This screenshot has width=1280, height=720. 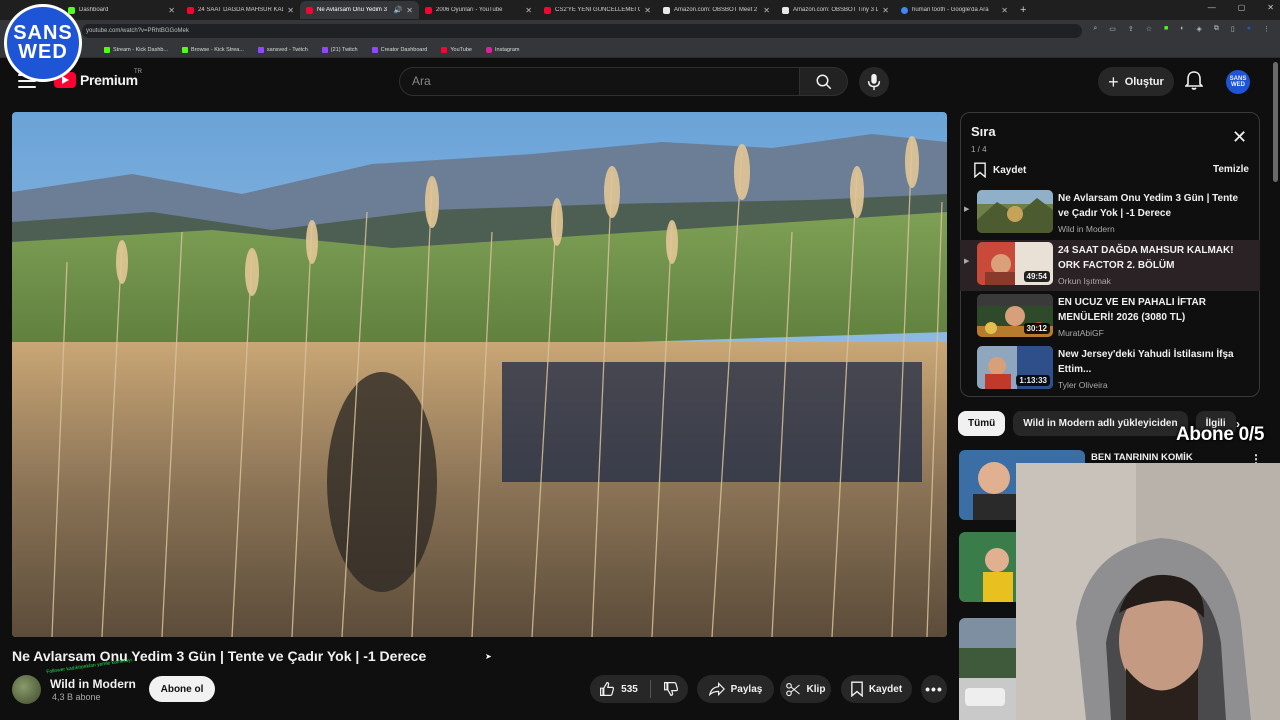 I want to click on recommendation-title: BEN TANRININ KOMİK, so click(x=1142, y=457).